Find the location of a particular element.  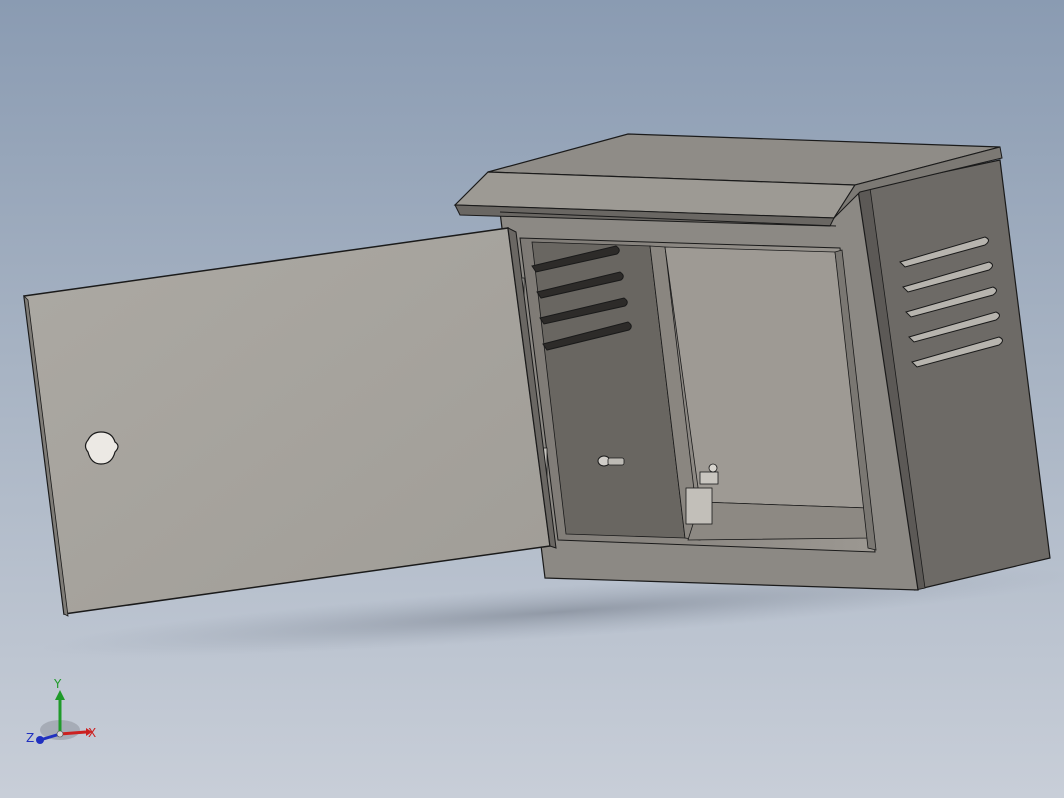

z-axis-head-icon is located at coordinates (40, 740).